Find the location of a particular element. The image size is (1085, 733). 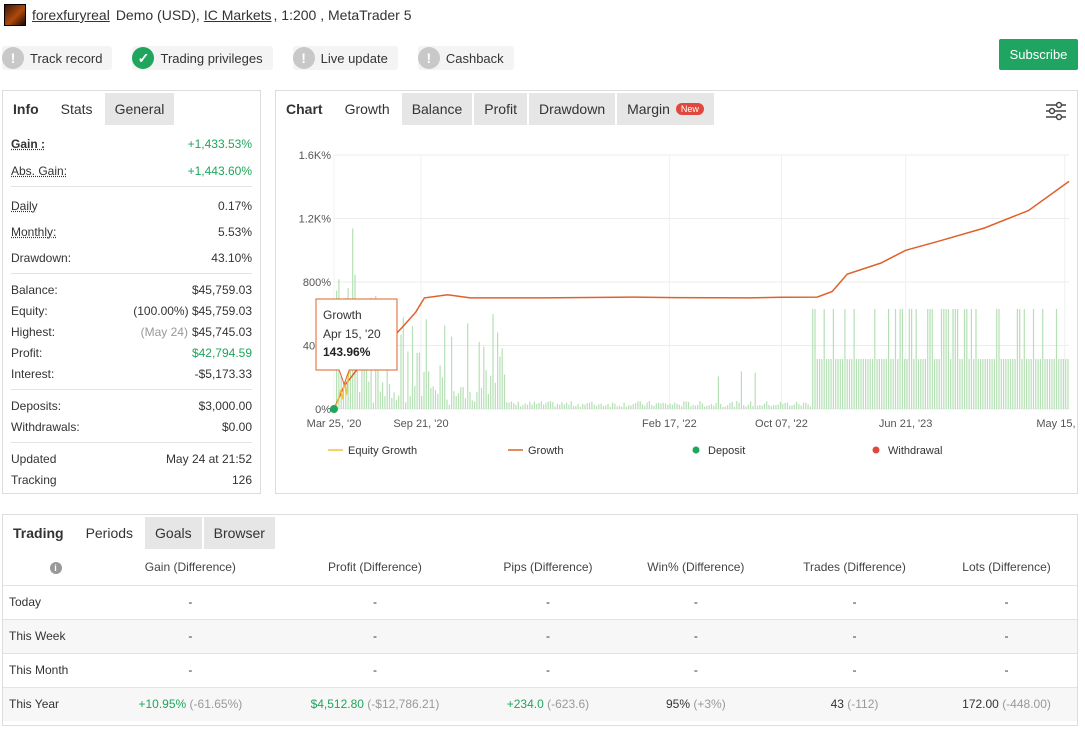

daily-label: Daily is located at coordinates (24, 206).